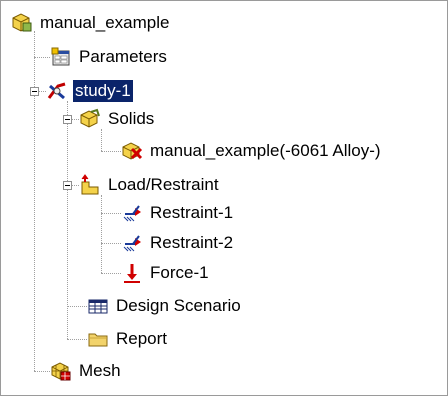 This screenshot has height=396, width=448. What do you see at coordinates (132, 273) in the screenshot?
I see `force-arrow-icon` at bounding box center [132, 273].